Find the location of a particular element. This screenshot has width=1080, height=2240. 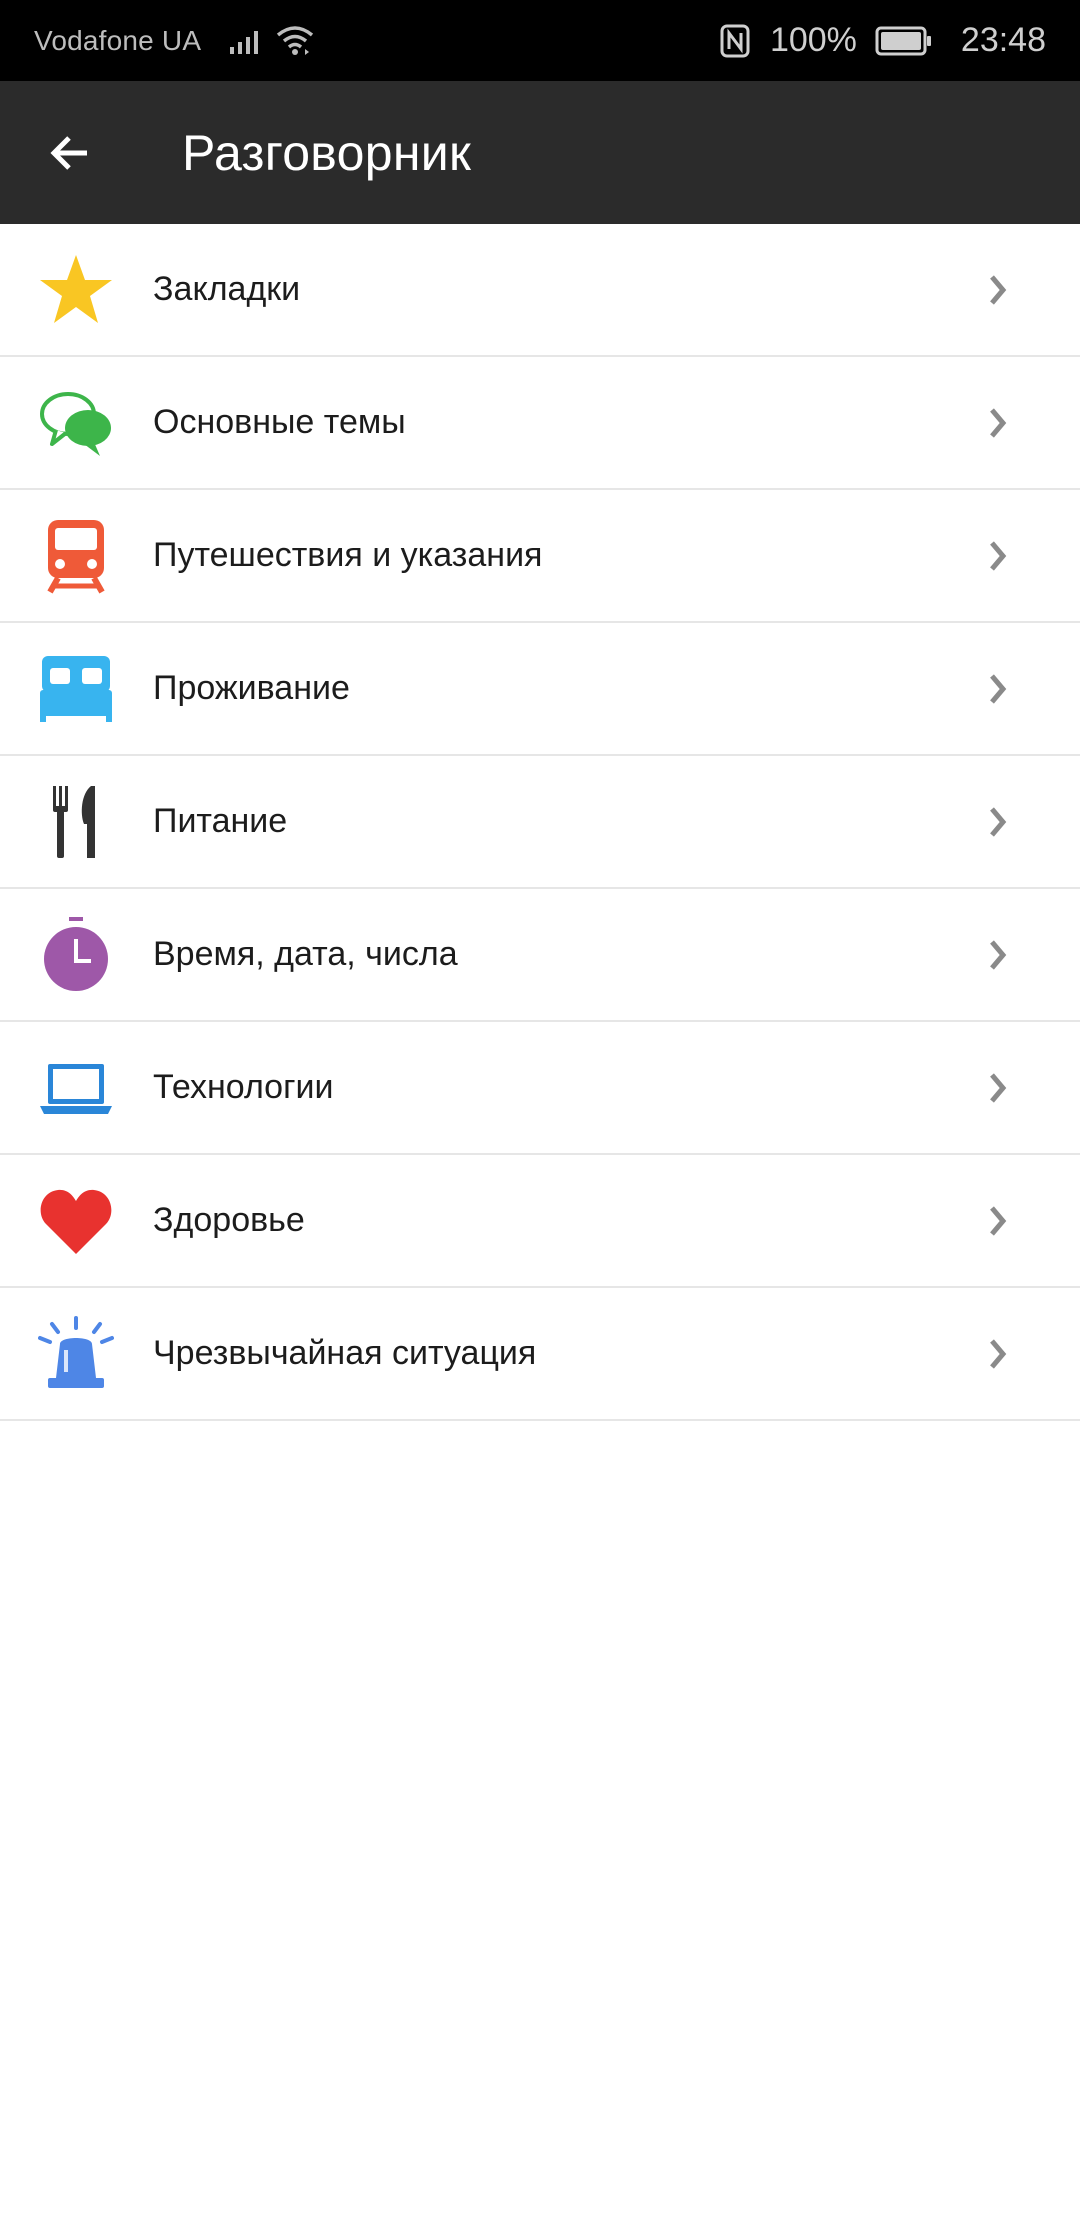

list-item-label: Здоровье is located at coordinates (229, 1220).